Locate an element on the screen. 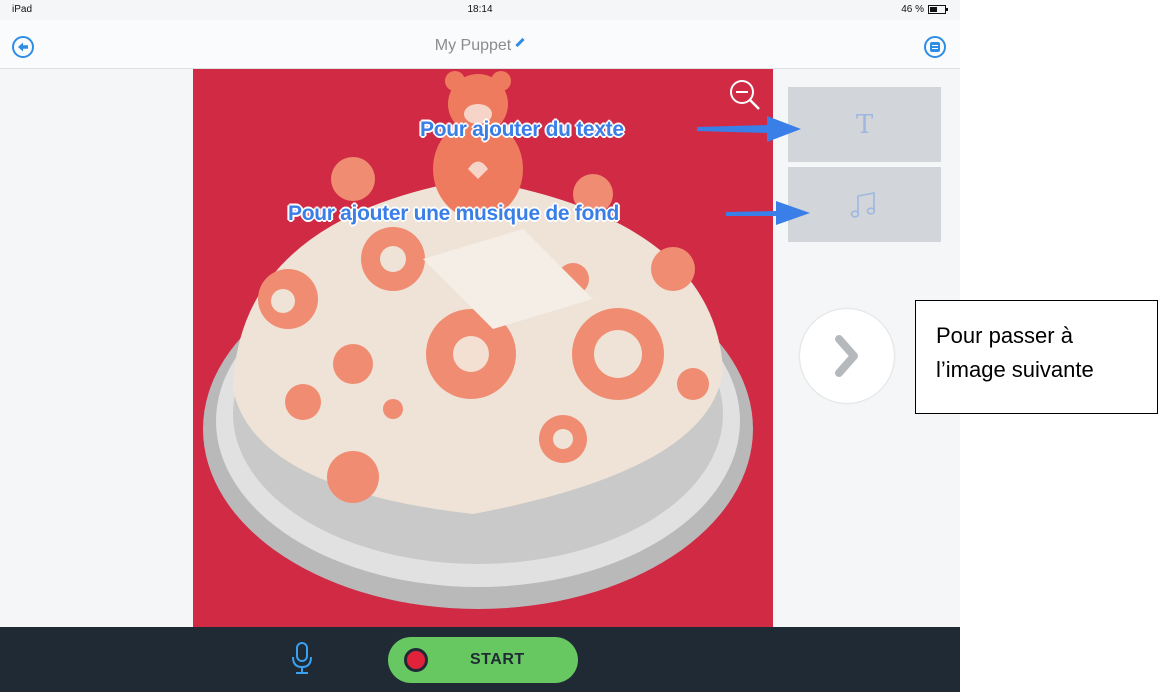  music-hint: Pour ajouter une musique de fond is located at coordinates (454, 213).